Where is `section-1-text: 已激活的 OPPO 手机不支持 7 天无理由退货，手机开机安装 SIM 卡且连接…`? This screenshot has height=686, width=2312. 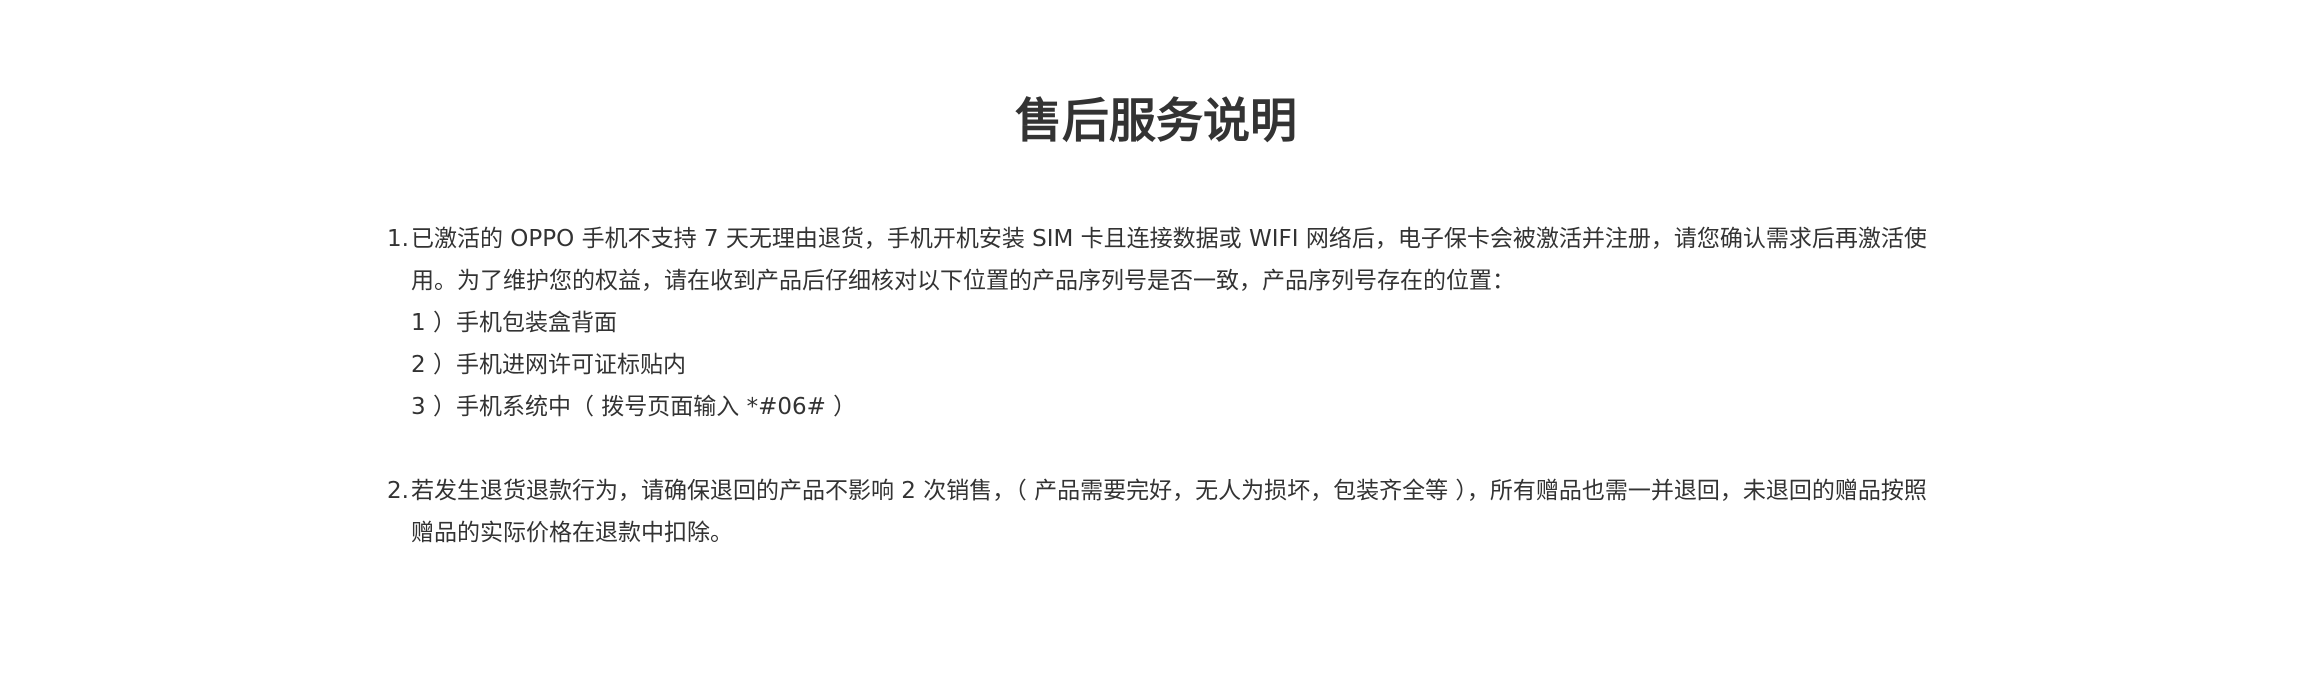
section-1-text: 已激活的 OPPO 手机不支持 7 天无理由退货，手机开机安装 SIM 卡且连接… is located at coordinates (1169, 260).